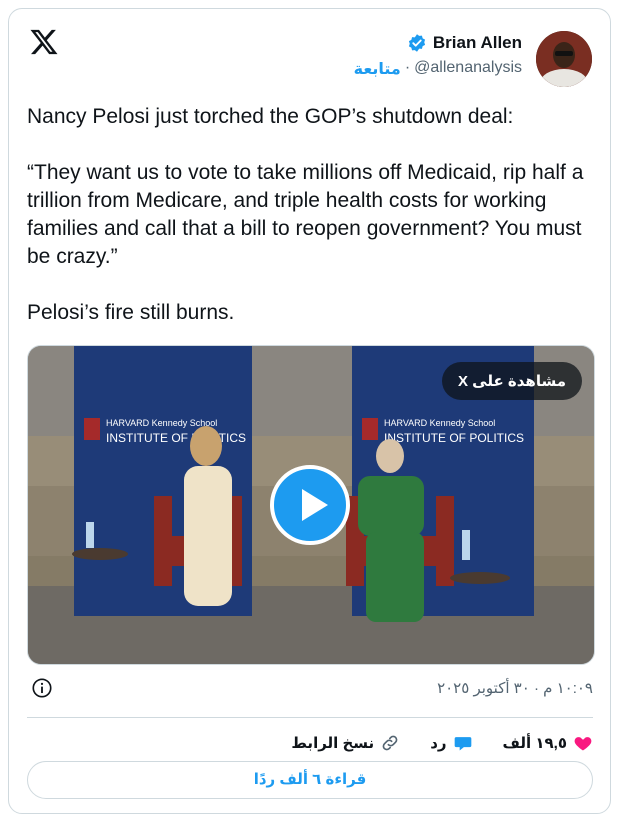 The width and height of the screenshot is (621, 825). Describe the element at coordinates (451, 743) in the screenshot. I see `reply-button: رد` at that location.